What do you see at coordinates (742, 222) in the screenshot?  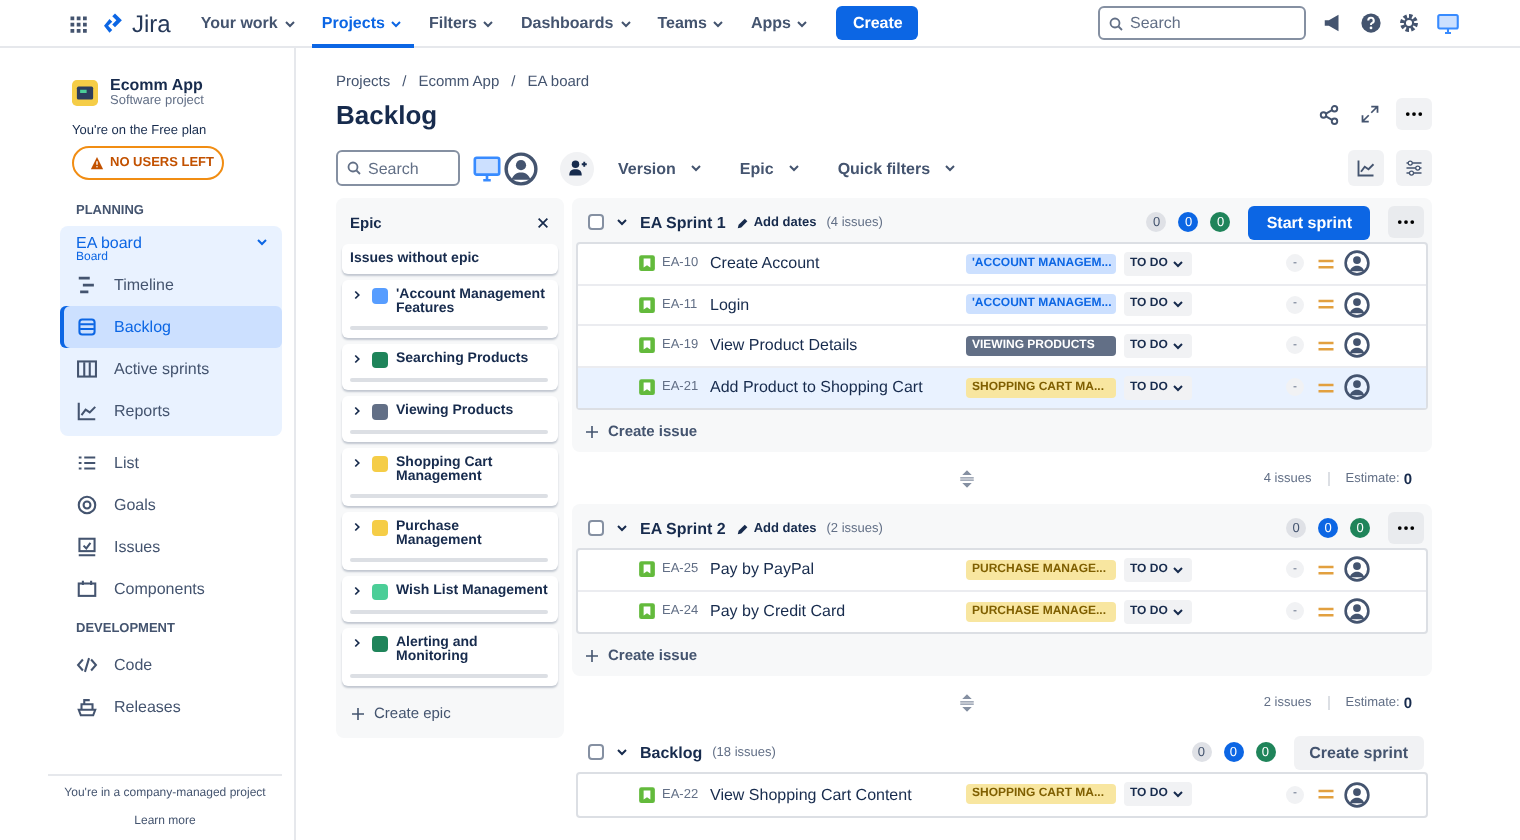 I see `pencil-icon` at bounding box center [742, 222].